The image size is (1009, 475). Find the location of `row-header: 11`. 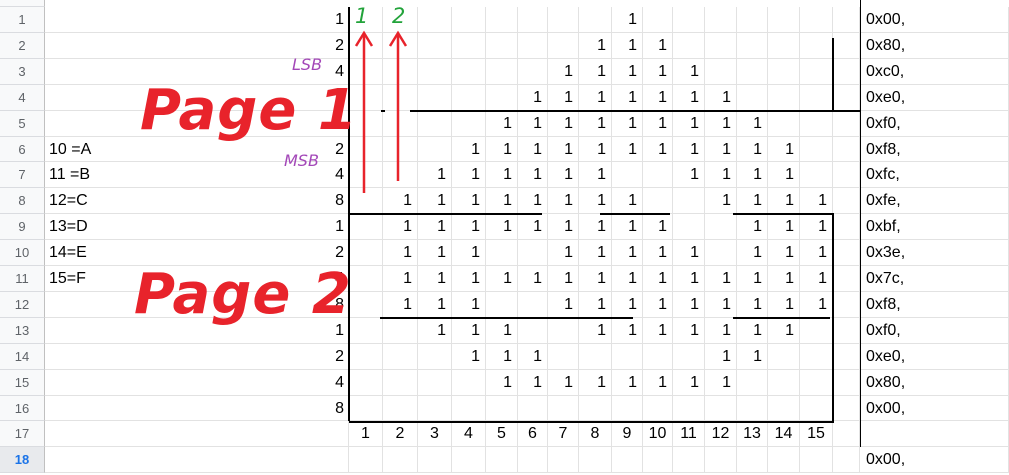

row-header: 11 is located at coordinates (22, 279).